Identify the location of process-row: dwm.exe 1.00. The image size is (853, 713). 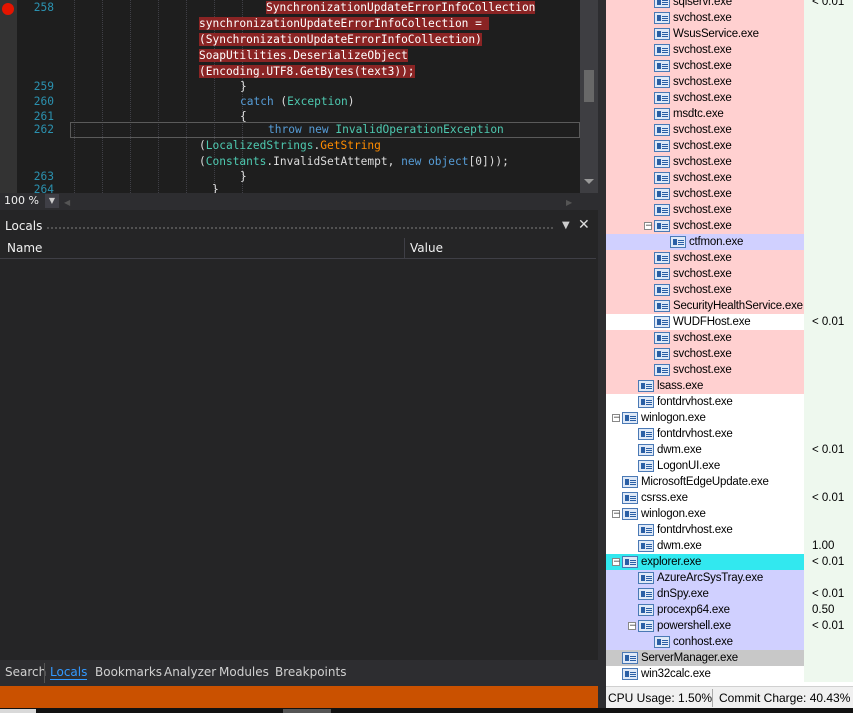
(729, 546).